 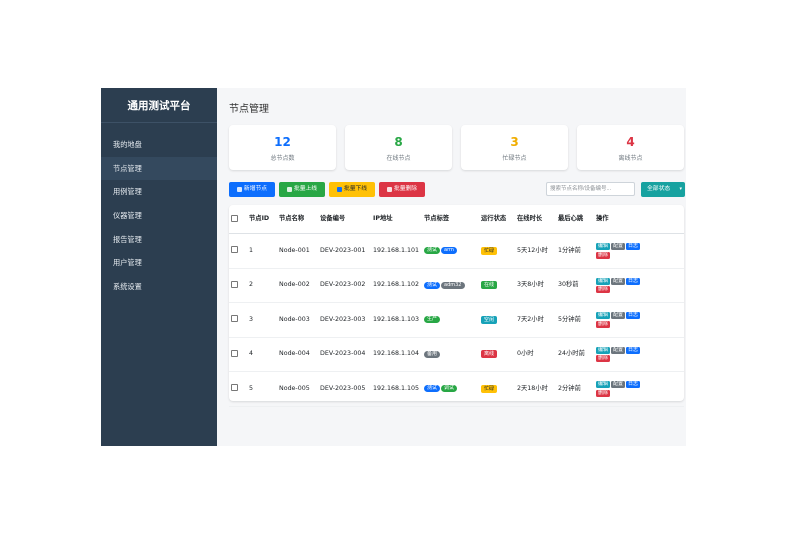 I want to click on stat-value: 12, so click(x=282, y=142).